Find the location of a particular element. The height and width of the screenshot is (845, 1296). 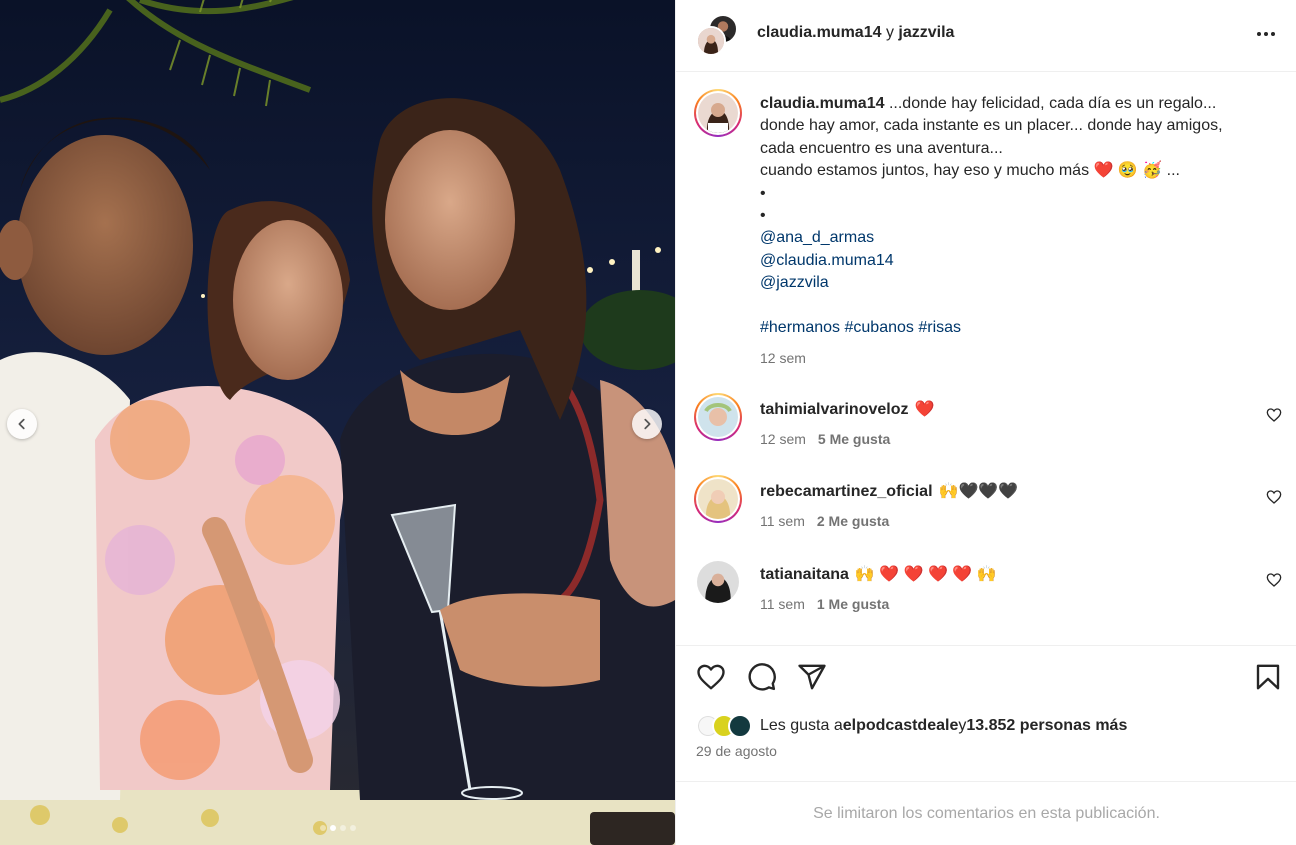

hashtag-risas: #risas is located at coordinates (939, 327).